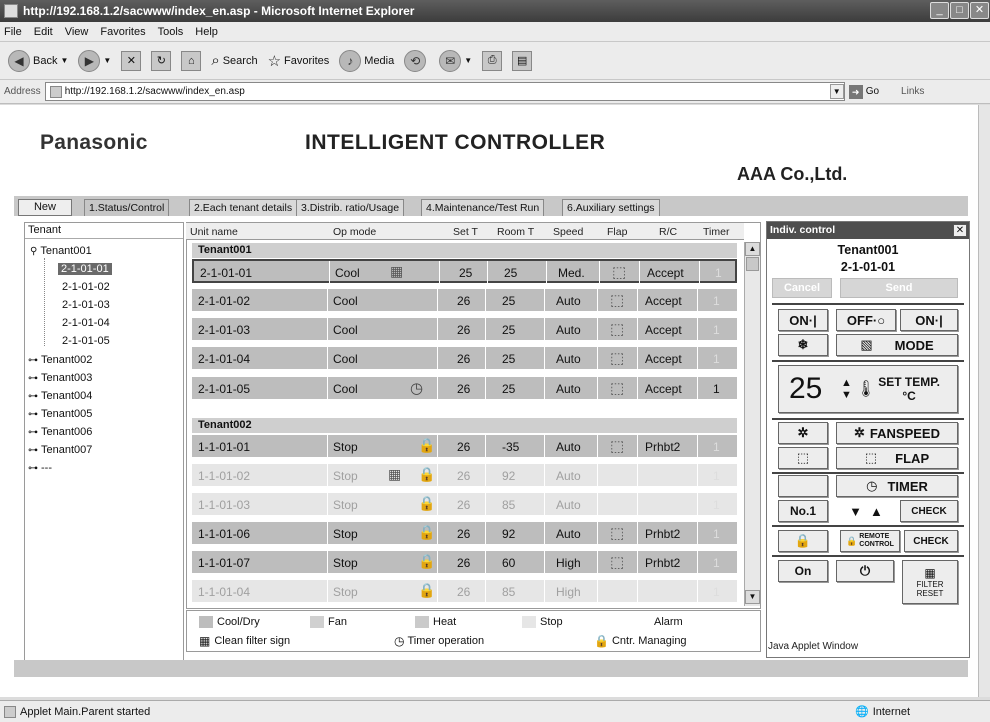  Describe the element at coordinates (866, 320) in the screenshot. I see `off-button: OFF·○` at that location.